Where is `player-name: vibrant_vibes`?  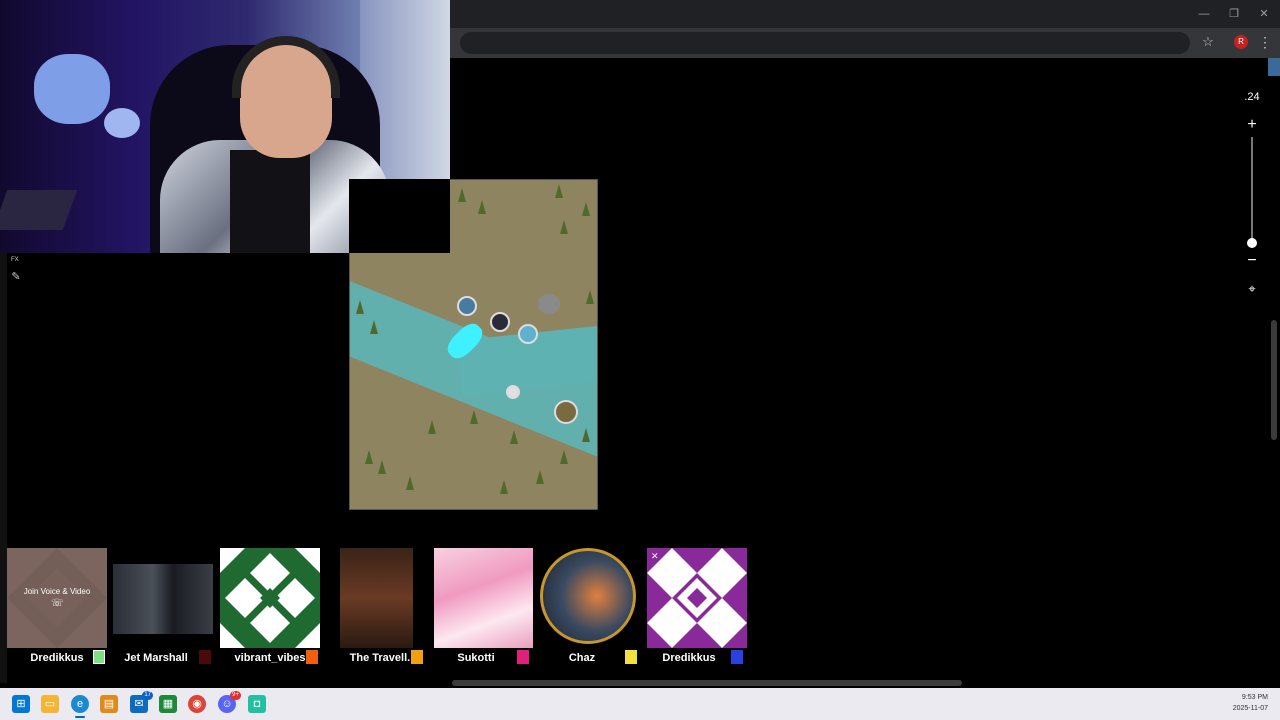
player-name: vibrant_vibes is located at coordinates (270, 658).